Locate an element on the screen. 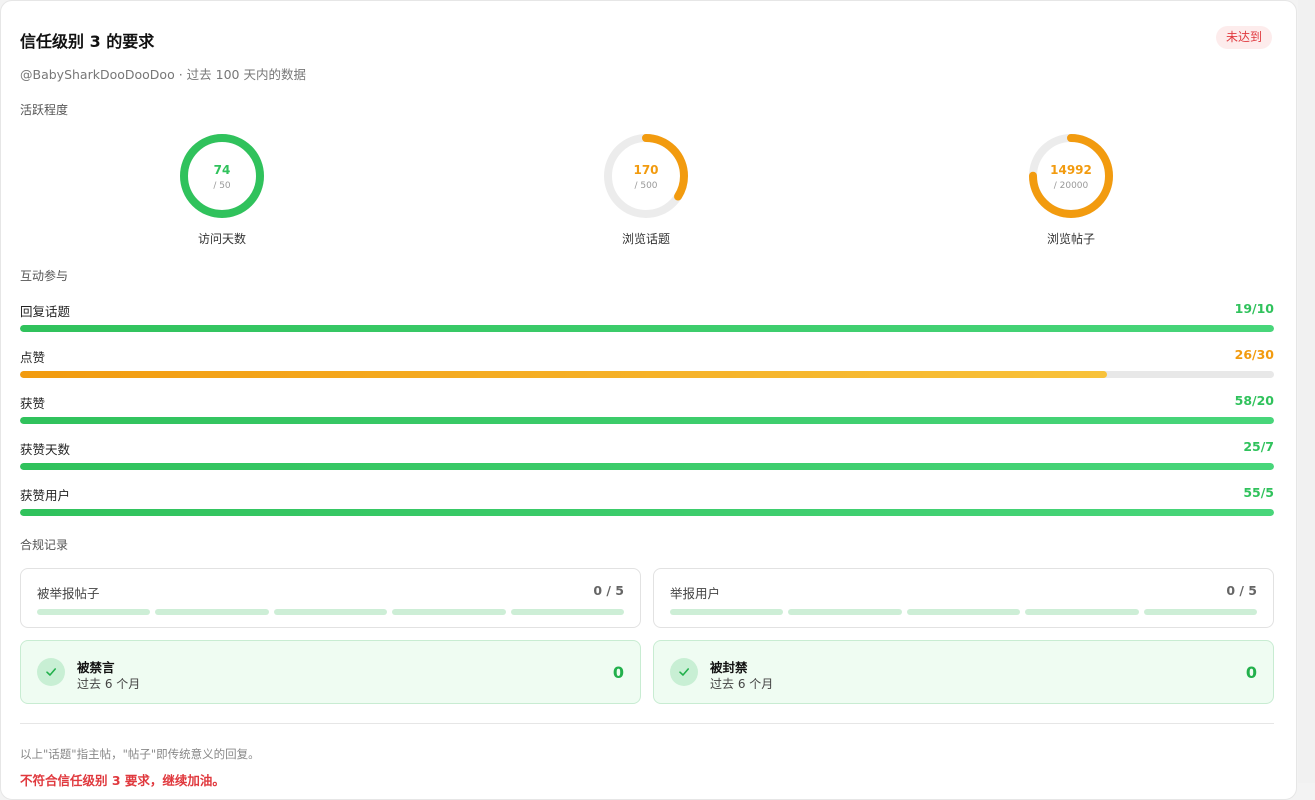 This screenshot has width=1315, height=800. bar-label: 点赞 is located at coordinates (33, 357).